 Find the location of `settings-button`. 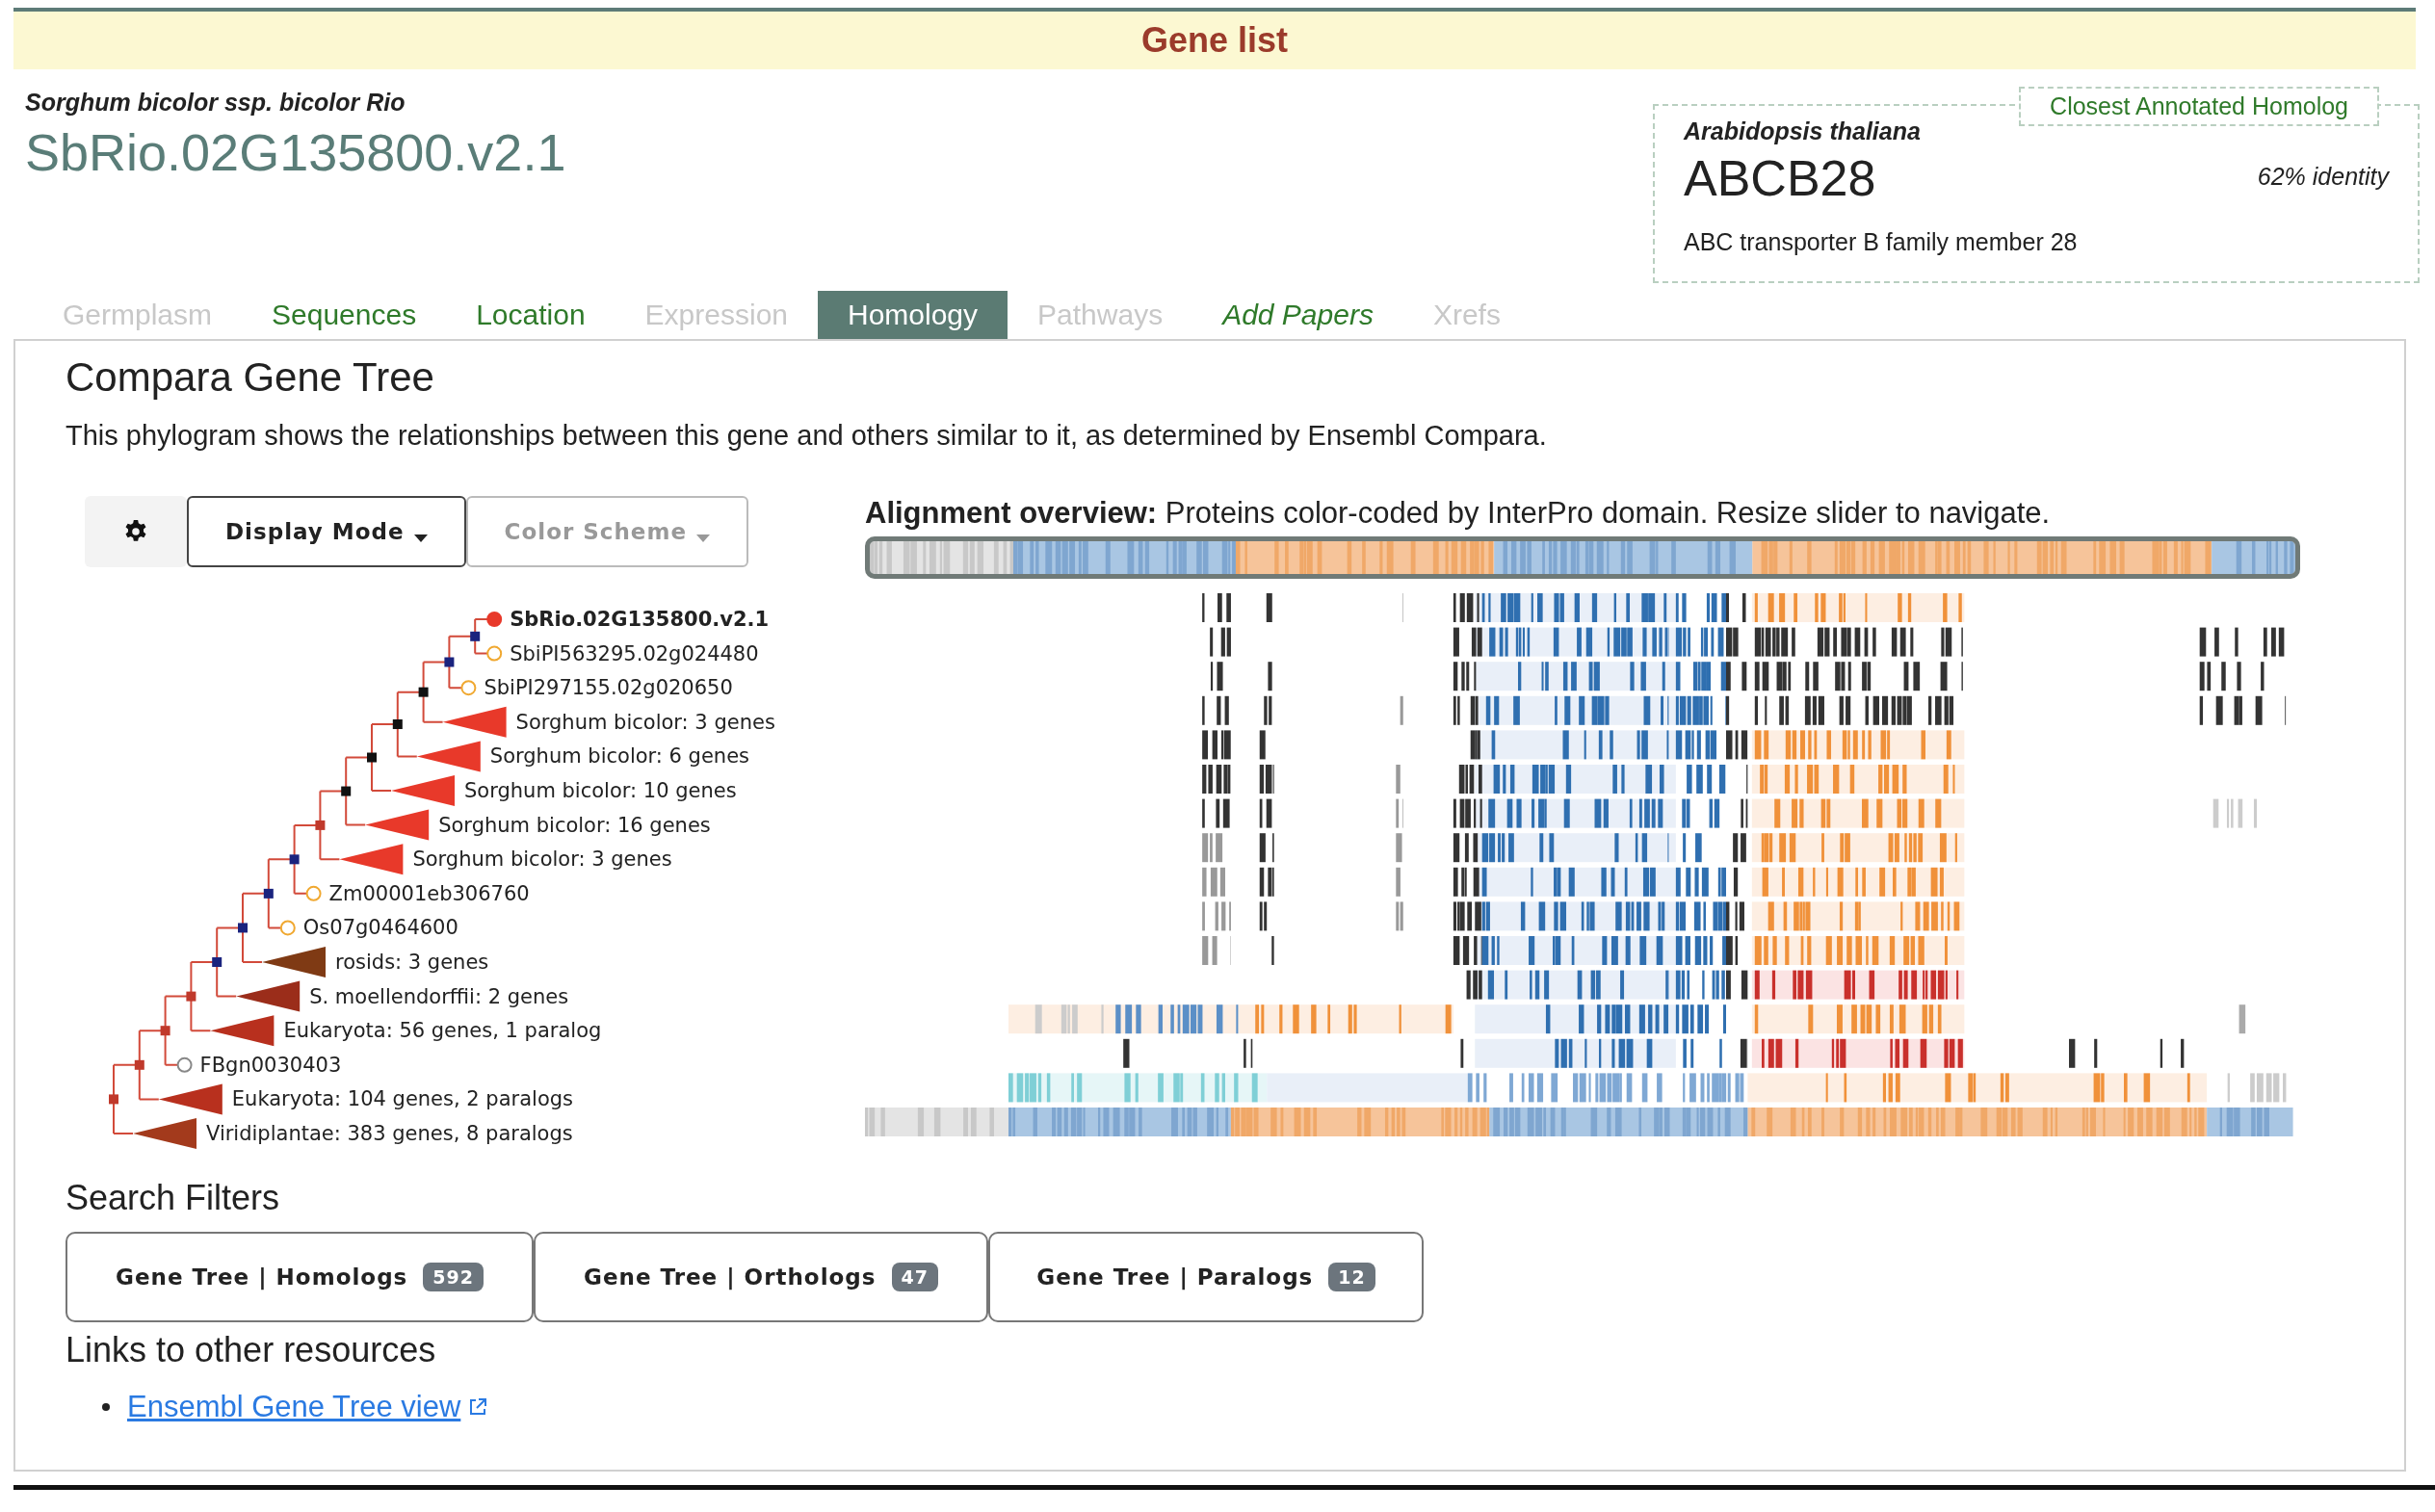

settings-button is located at coordinates (136, 531).